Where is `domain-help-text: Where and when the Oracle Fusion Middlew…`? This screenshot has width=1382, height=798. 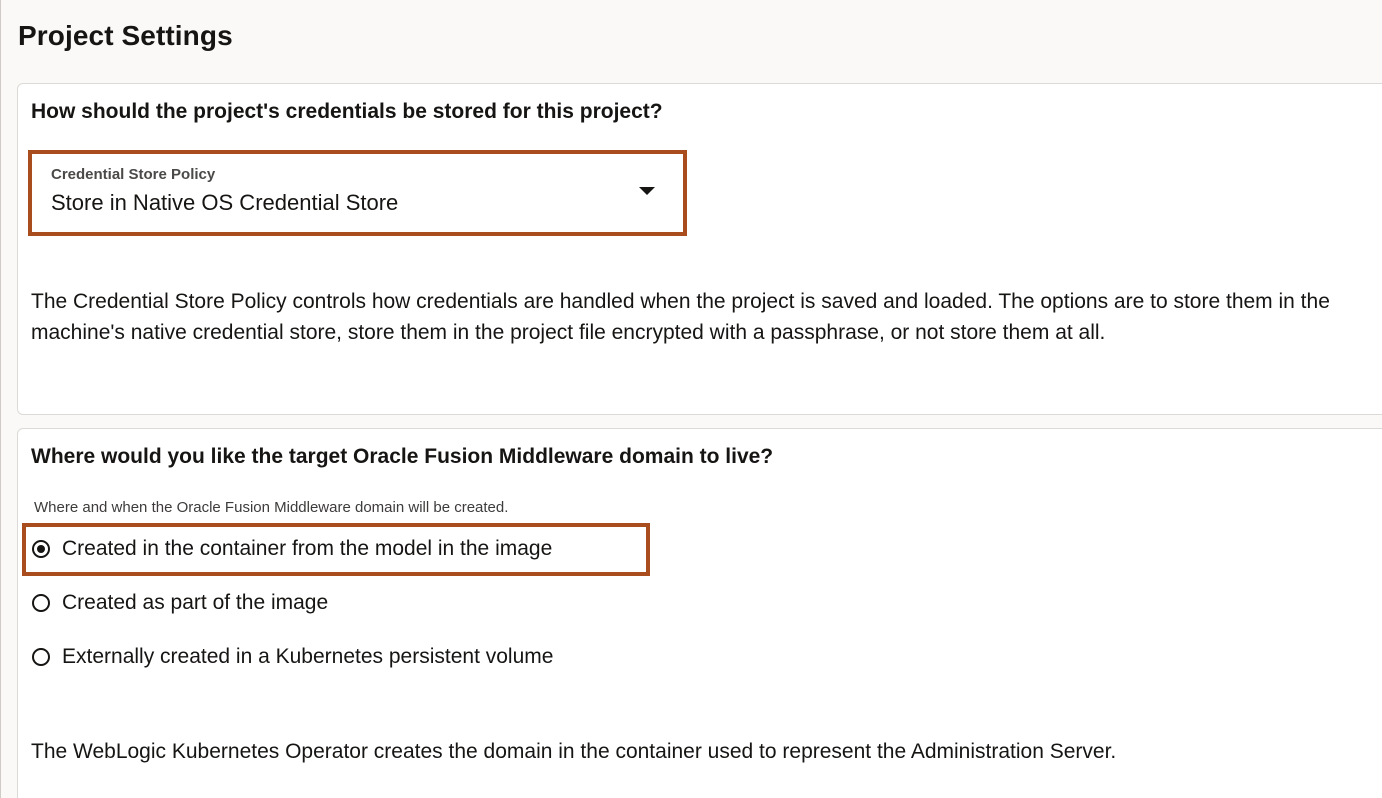 domain-help-text: Where and when the Oracle Fusion Middlew… is located at coordinates (271, 507).